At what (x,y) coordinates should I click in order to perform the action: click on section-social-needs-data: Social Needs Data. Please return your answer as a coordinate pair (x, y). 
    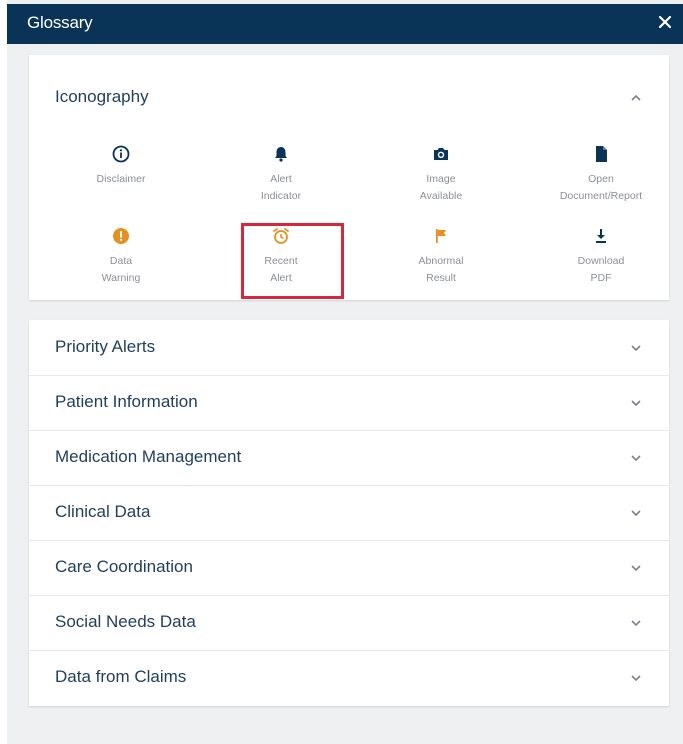
    Looking at the image, I should click on (349, 623).